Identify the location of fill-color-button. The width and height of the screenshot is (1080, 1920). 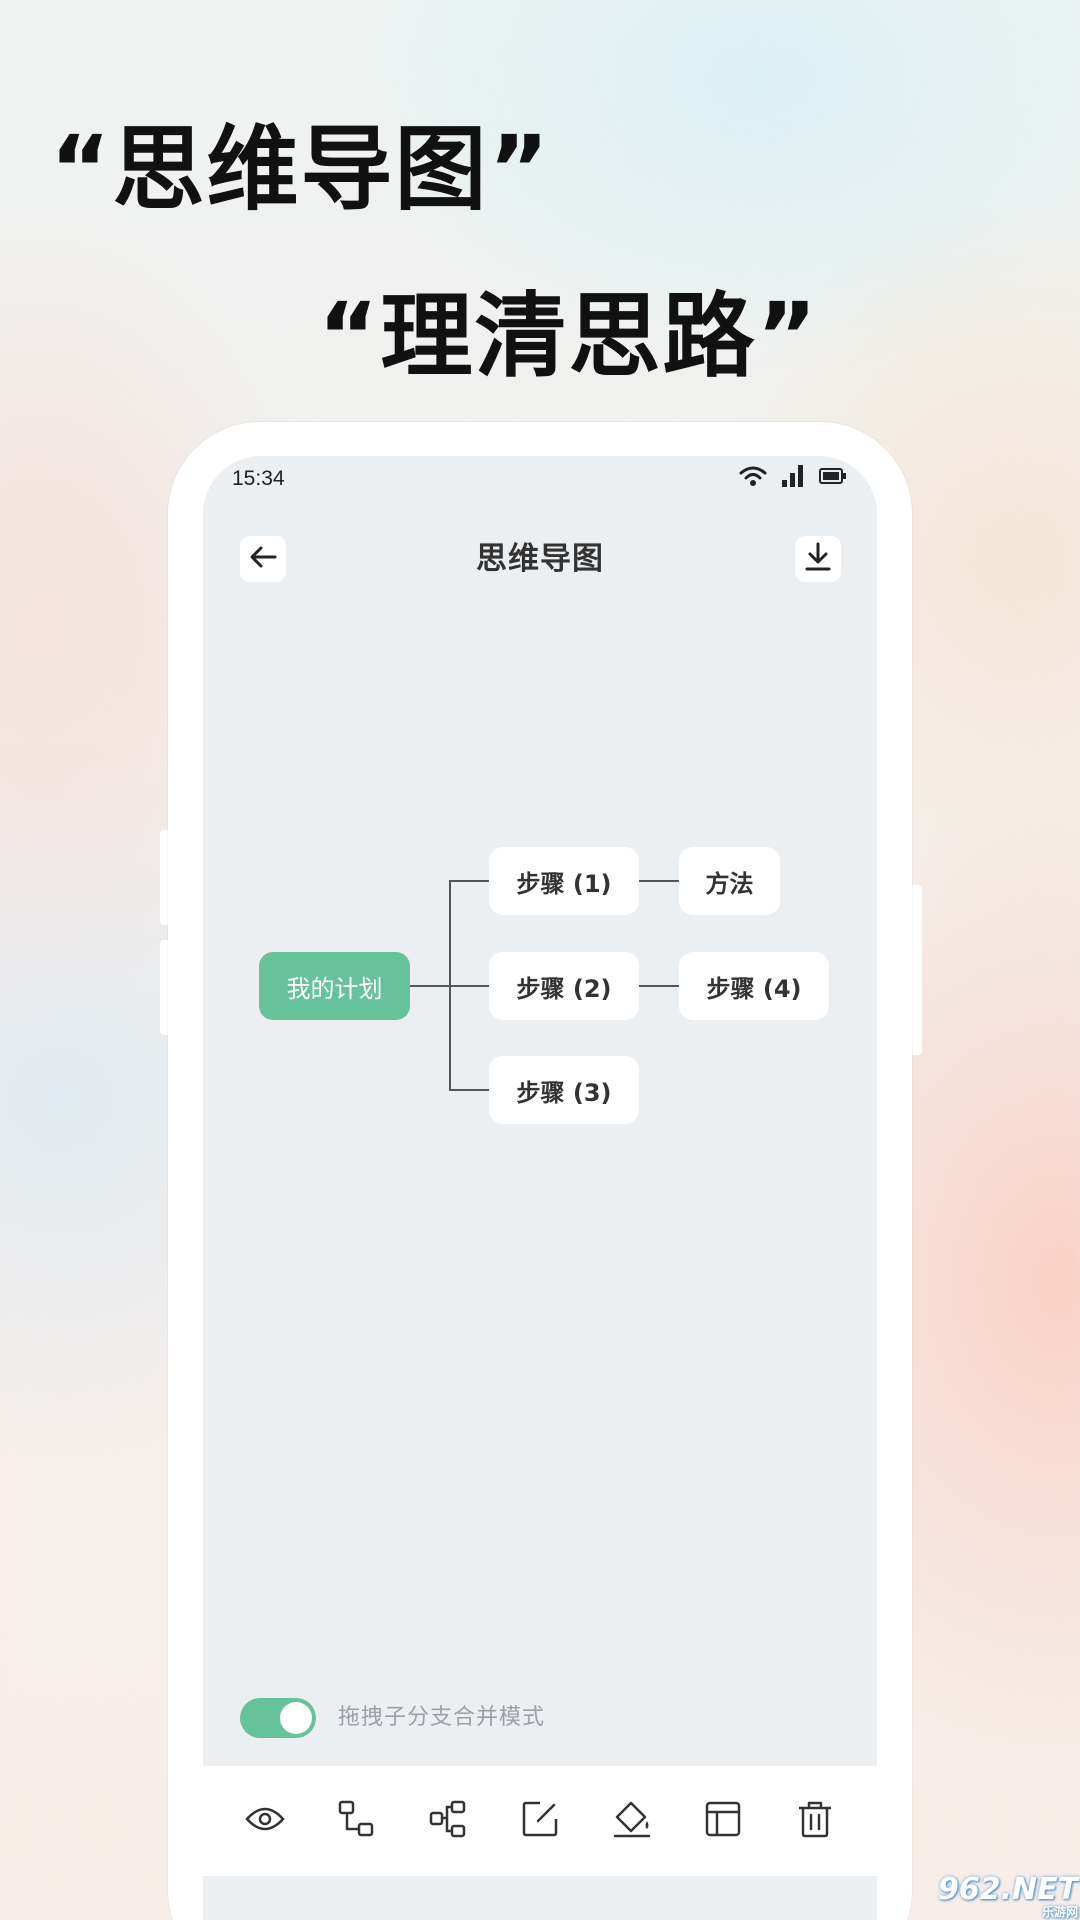
(632, 1821).